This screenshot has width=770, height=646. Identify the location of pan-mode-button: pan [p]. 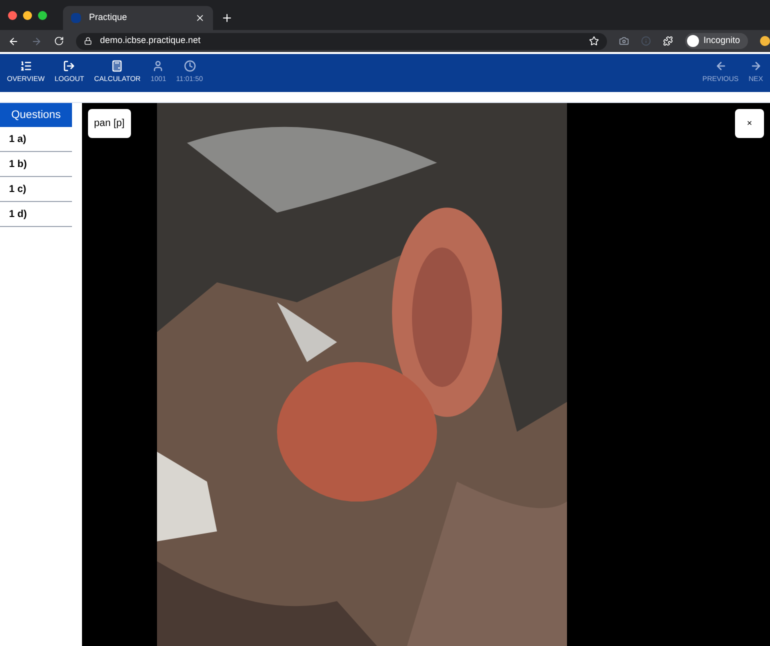
(109, 123).